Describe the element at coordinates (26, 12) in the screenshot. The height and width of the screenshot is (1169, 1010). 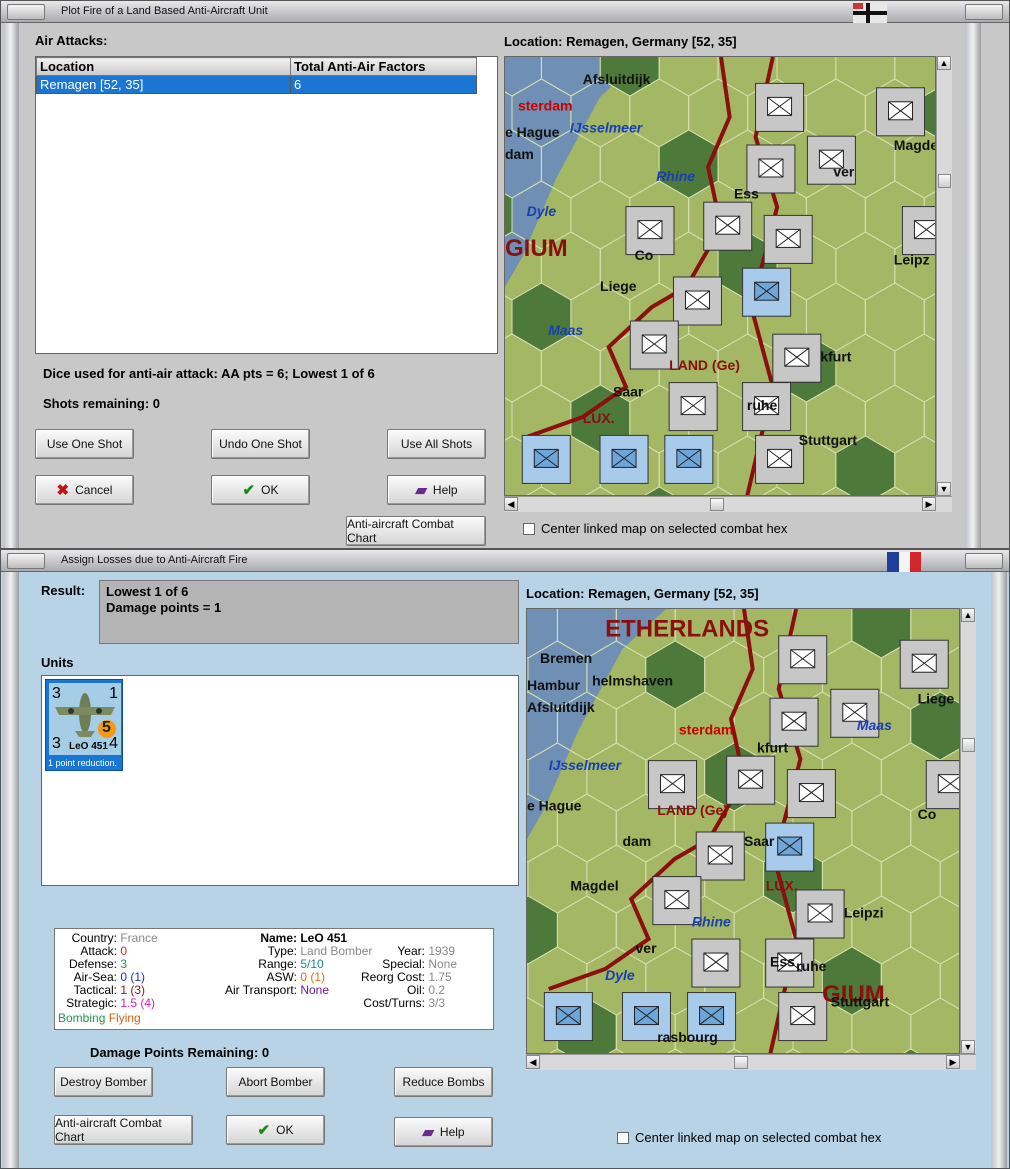
I see `system-menu-button` at that location.